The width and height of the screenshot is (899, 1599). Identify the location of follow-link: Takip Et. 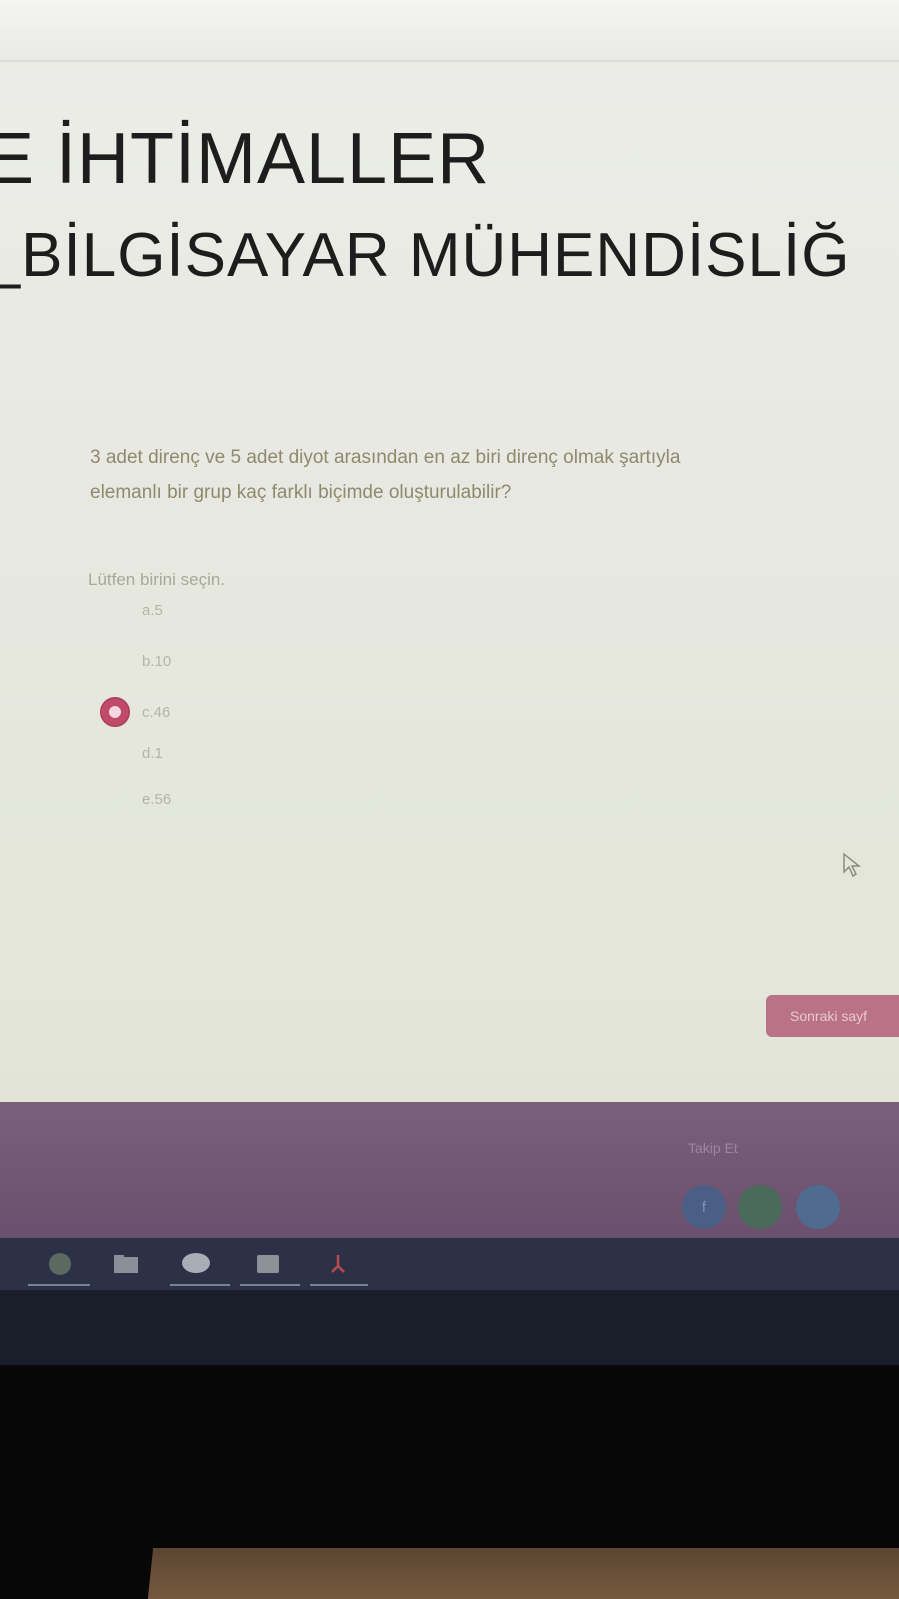
(713, 1148).